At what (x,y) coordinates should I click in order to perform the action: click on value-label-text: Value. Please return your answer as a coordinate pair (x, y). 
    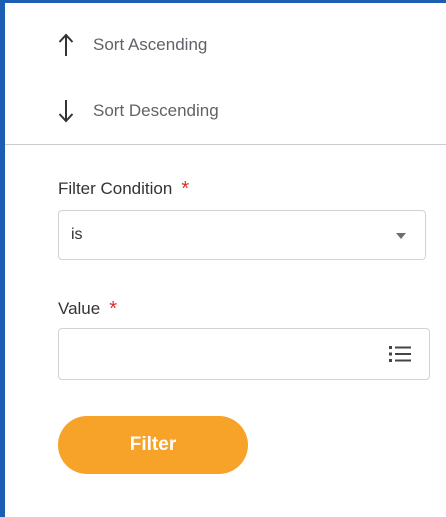
    Looking at the image, I should click on (79, 308).